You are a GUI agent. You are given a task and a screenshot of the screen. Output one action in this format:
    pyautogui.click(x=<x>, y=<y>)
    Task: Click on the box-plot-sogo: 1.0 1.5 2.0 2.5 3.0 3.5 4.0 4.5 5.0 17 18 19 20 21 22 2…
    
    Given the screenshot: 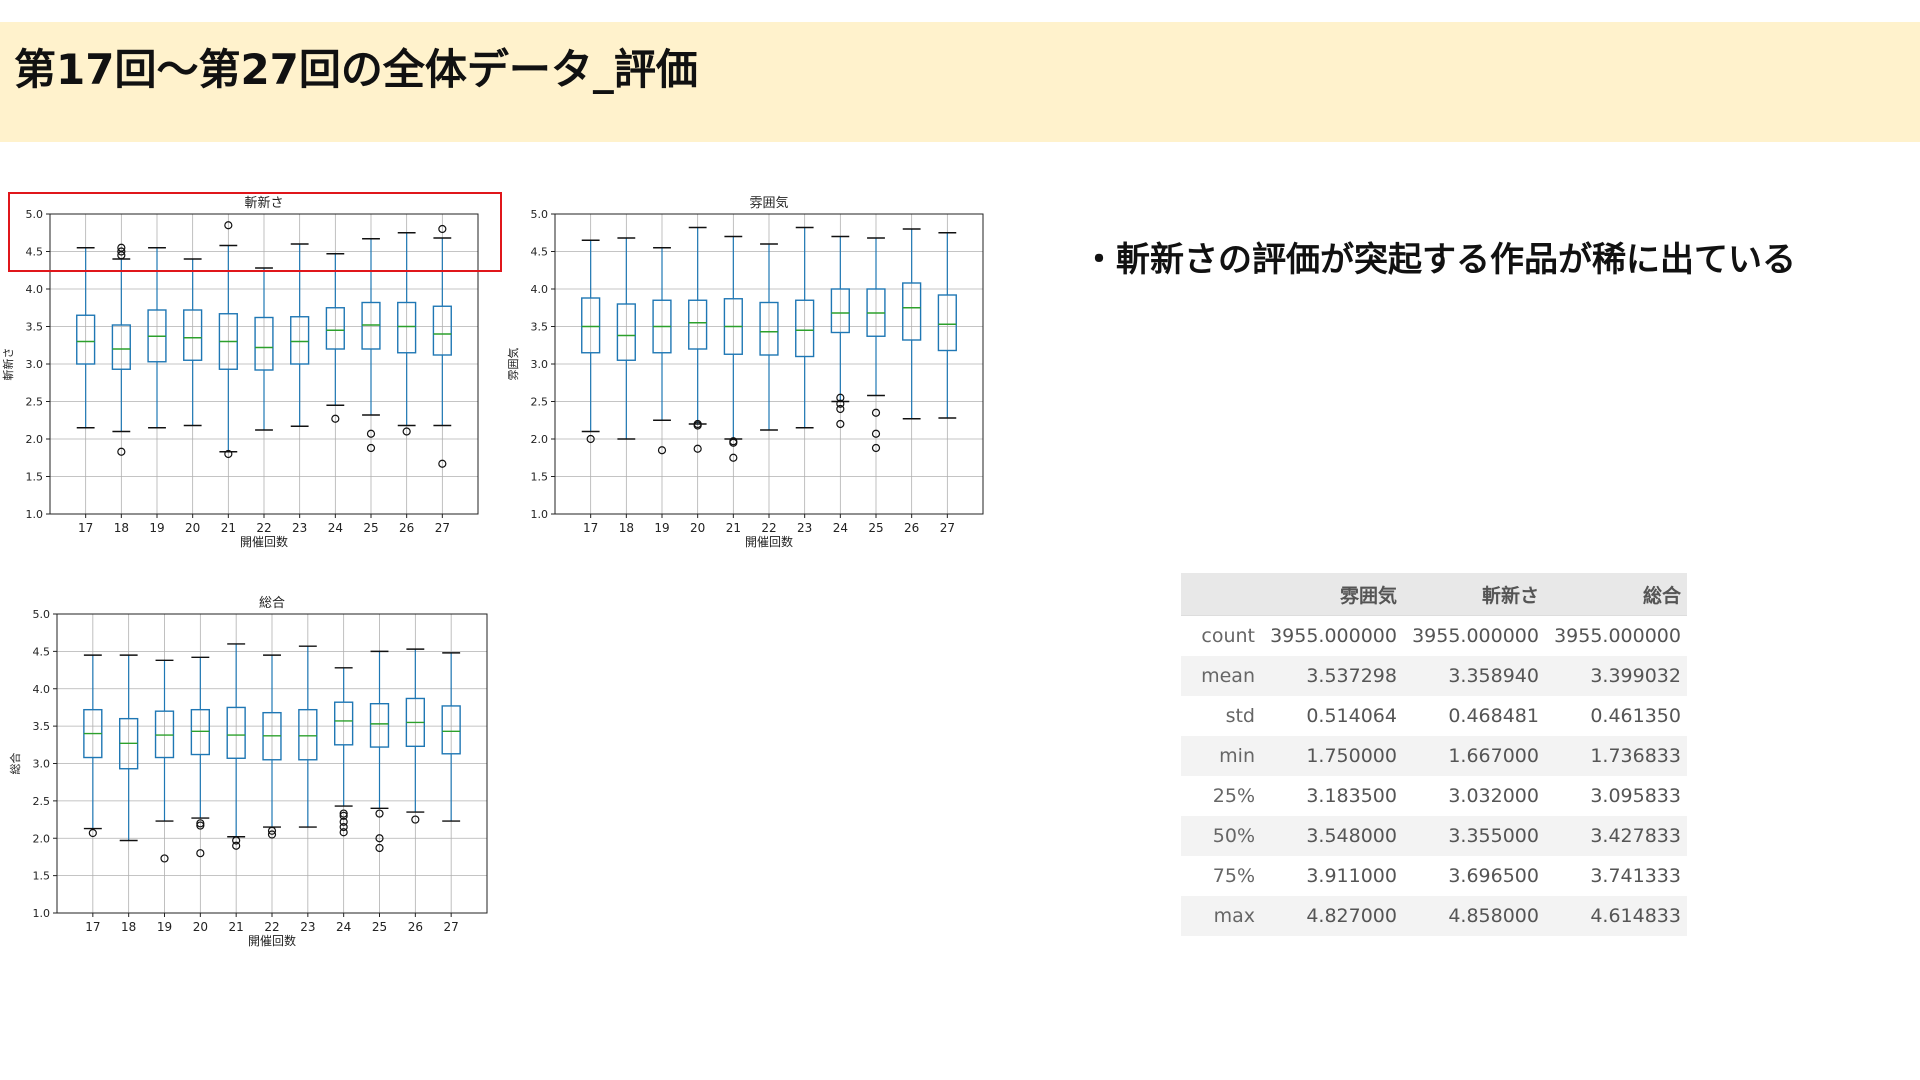 What is the action you would take?
    pyautogui.click(x=248, y=772)
    